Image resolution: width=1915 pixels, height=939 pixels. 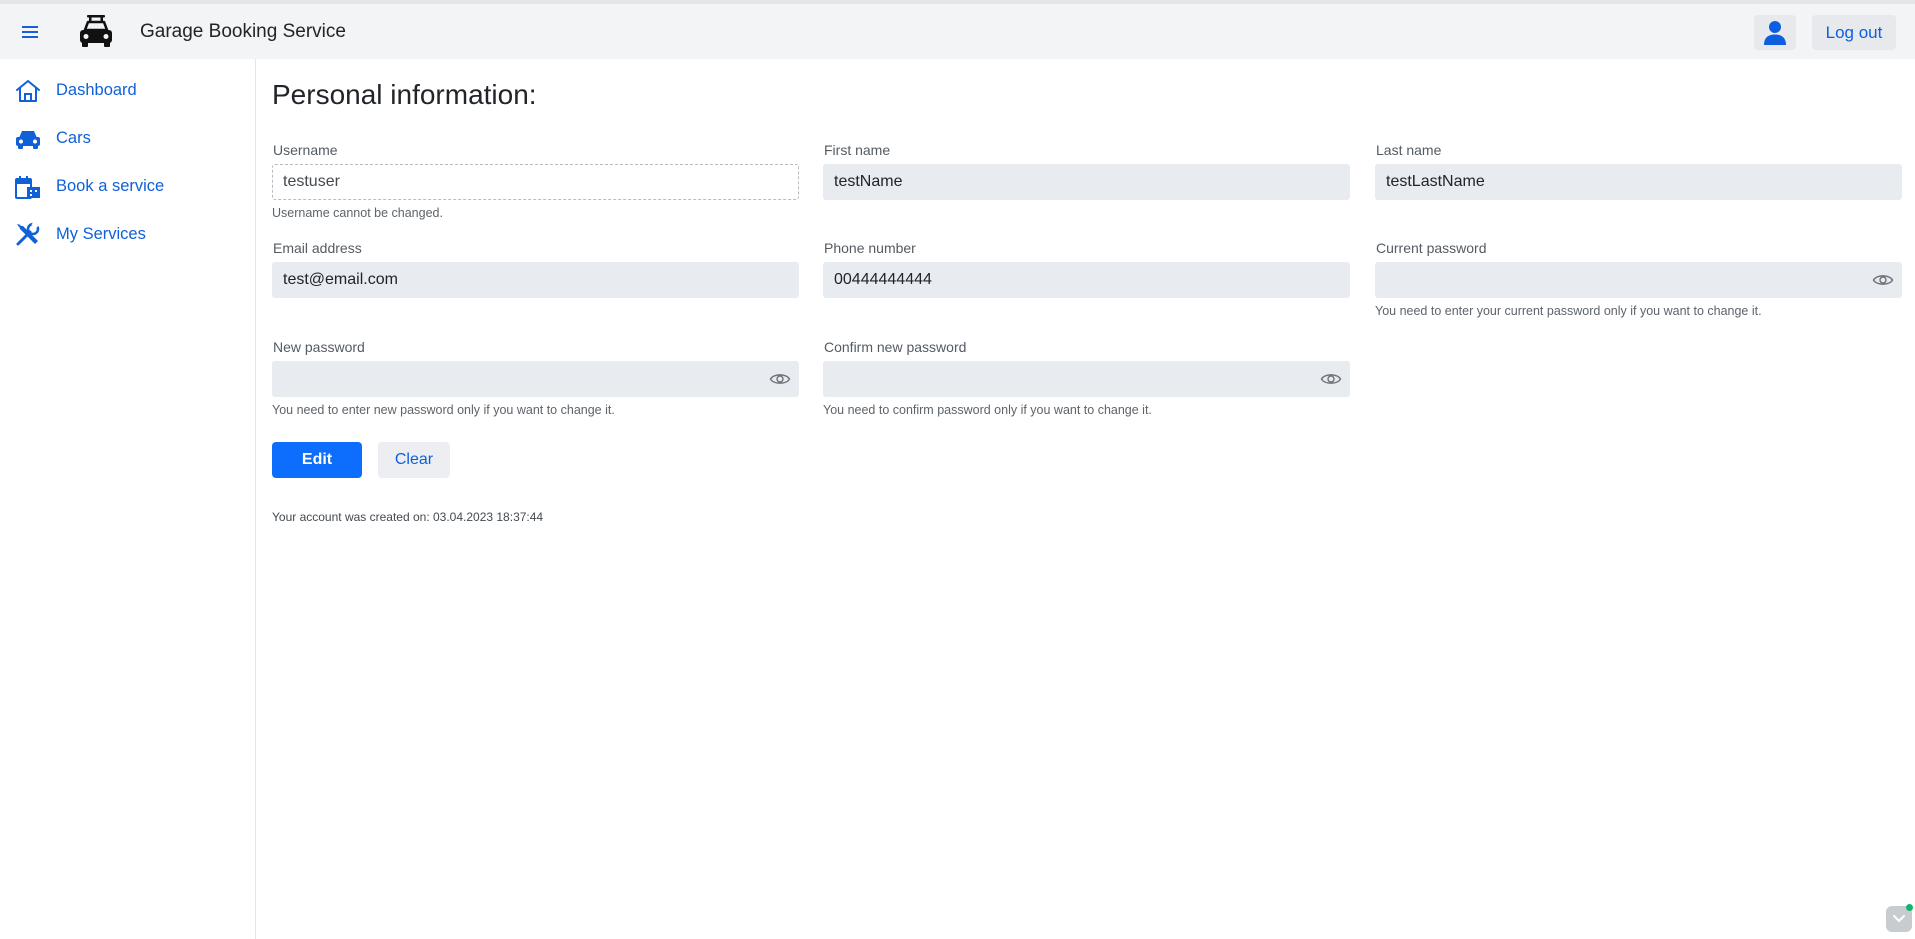 I want to click on user-icon, so click(x=1775, y=32).